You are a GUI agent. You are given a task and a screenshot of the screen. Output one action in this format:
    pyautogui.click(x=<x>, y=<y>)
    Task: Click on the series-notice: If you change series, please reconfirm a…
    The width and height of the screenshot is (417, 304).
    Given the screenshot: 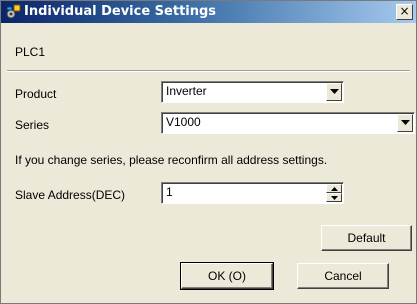 What is the action you would take?
    pyautogui.click(x=171, y=160)
    